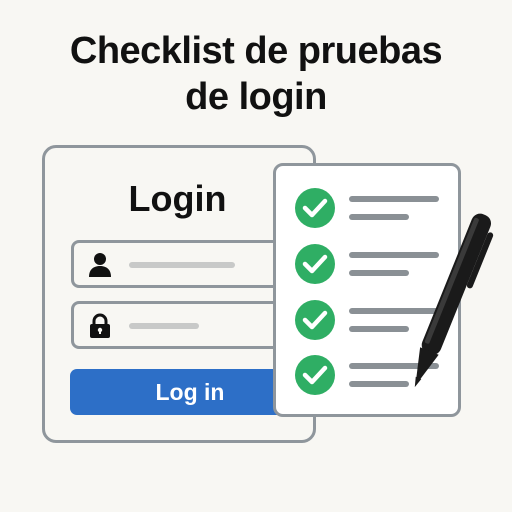 Image resolution: width=512 pixels, height=512 pixels. Describe the element at coordinates (256, 97) in the screenshot. I see `title-line-2: de login` at that location.